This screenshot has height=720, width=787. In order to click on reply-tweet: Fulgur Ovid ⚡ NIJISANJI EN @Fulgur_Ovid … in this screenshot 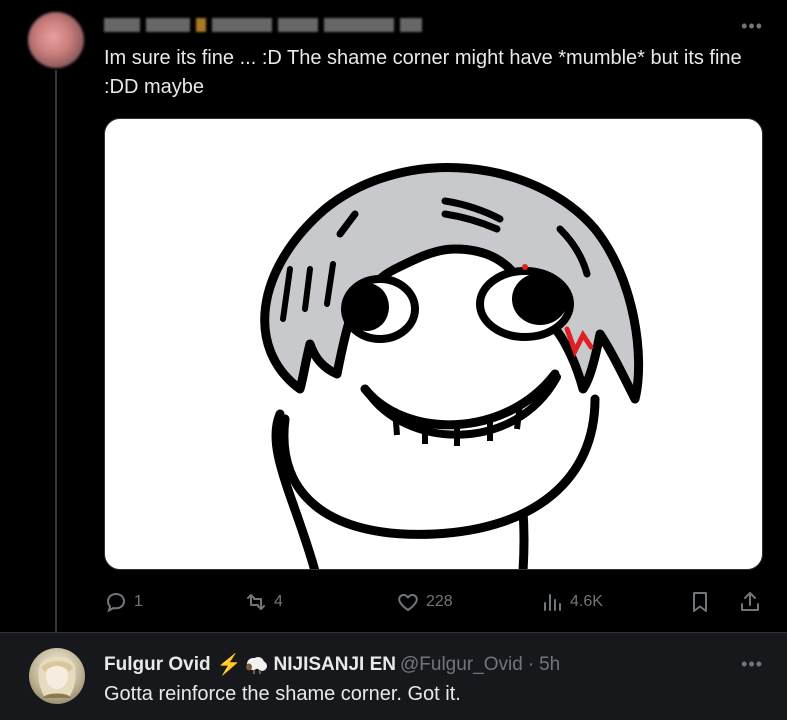, I will do `click(393, 676)`.